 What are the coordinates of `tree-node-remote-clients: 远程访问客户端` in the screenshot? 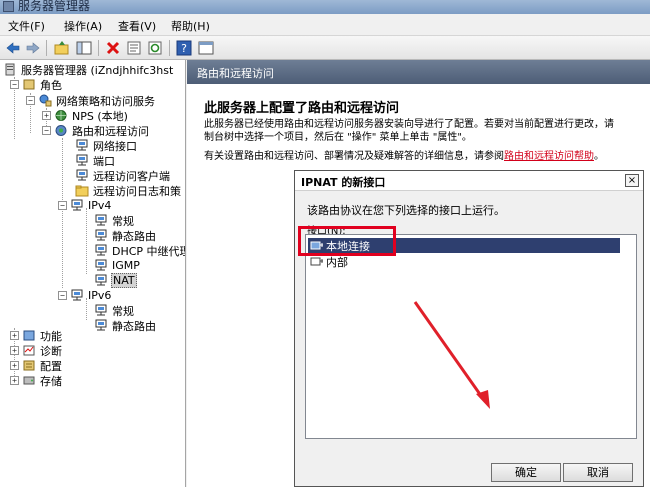 It's located at (123, 175).